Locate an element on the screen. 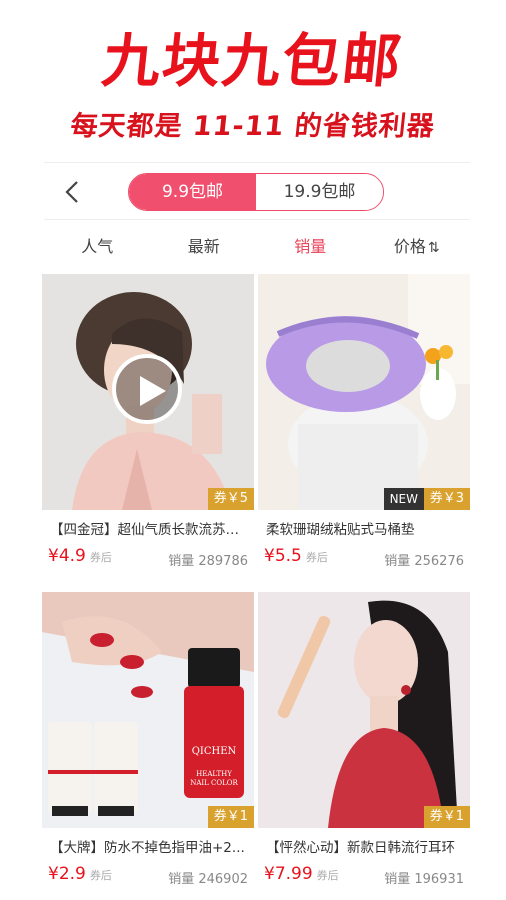 Image resolution: width=506 pixels, height=900 pixels. product-sales: 销量 256276 is located at coordinates (424, 561).